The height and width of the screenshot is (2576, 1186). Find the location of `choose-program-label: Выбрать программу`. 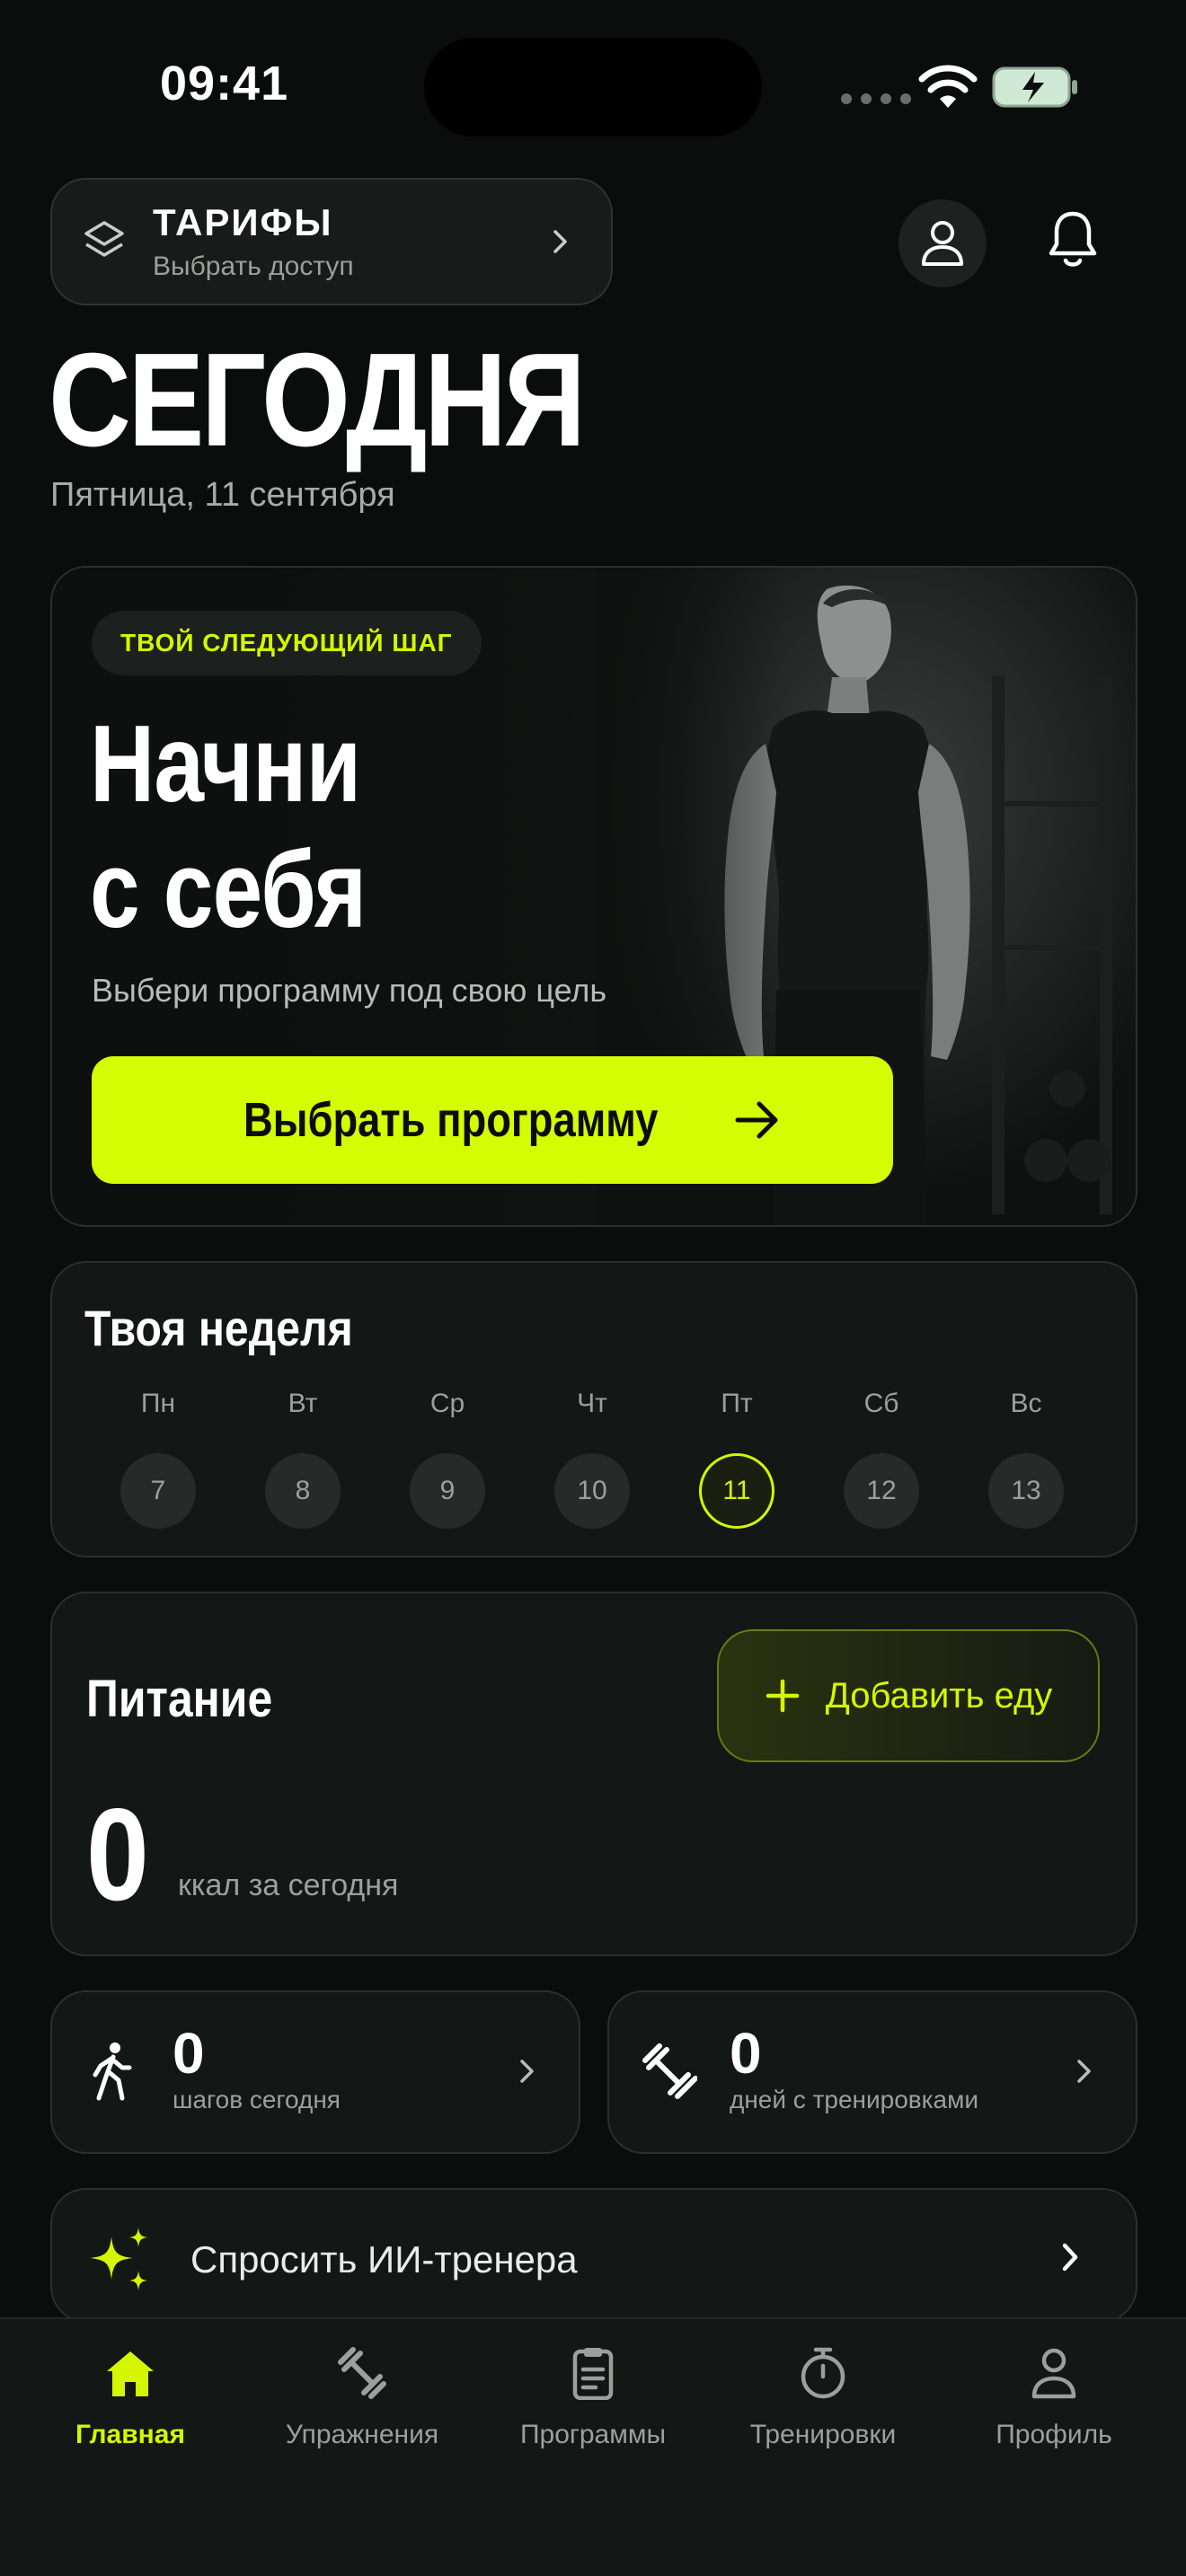

choose-program-label: Выбрать программу is located at coordinates (451, 1120).